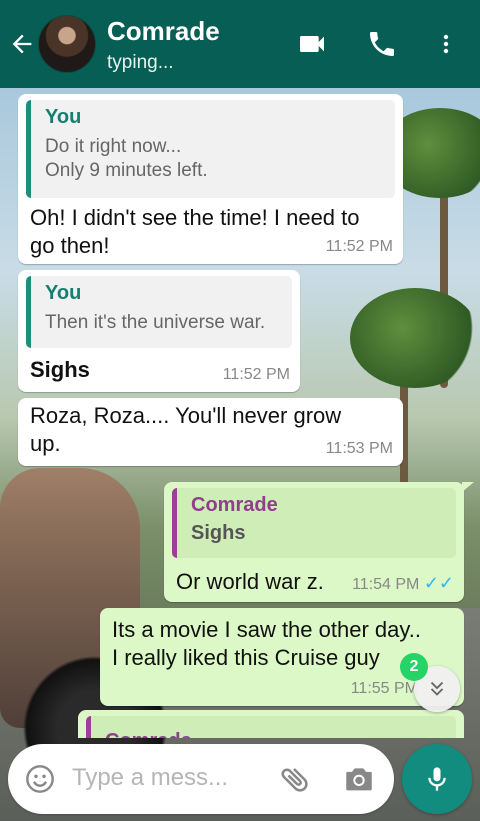 This screenshot has width=480, height=821. I want to click on arrow-left-icon, so click(22, 44).